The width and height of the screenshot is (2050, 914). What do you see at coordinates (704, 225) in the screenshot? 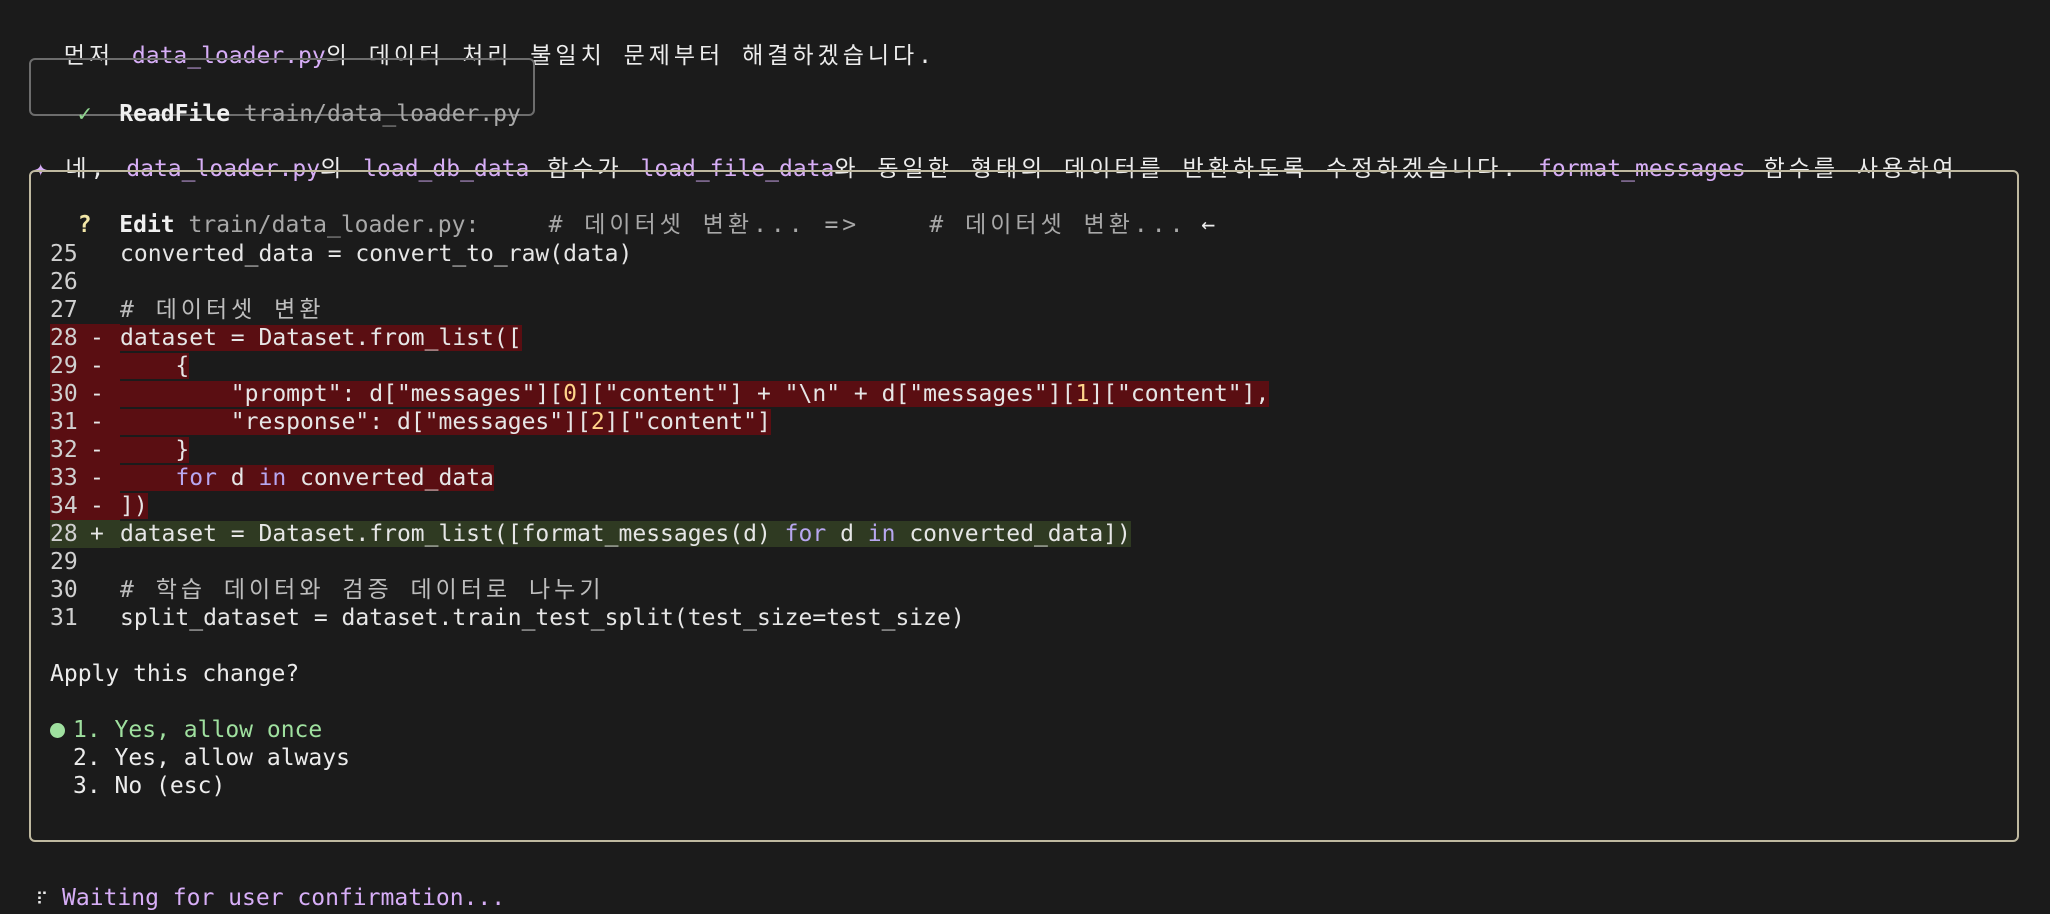
I see `edit-old-text: # 데이터셋 변환... =>` at bounding box center [704, 225].